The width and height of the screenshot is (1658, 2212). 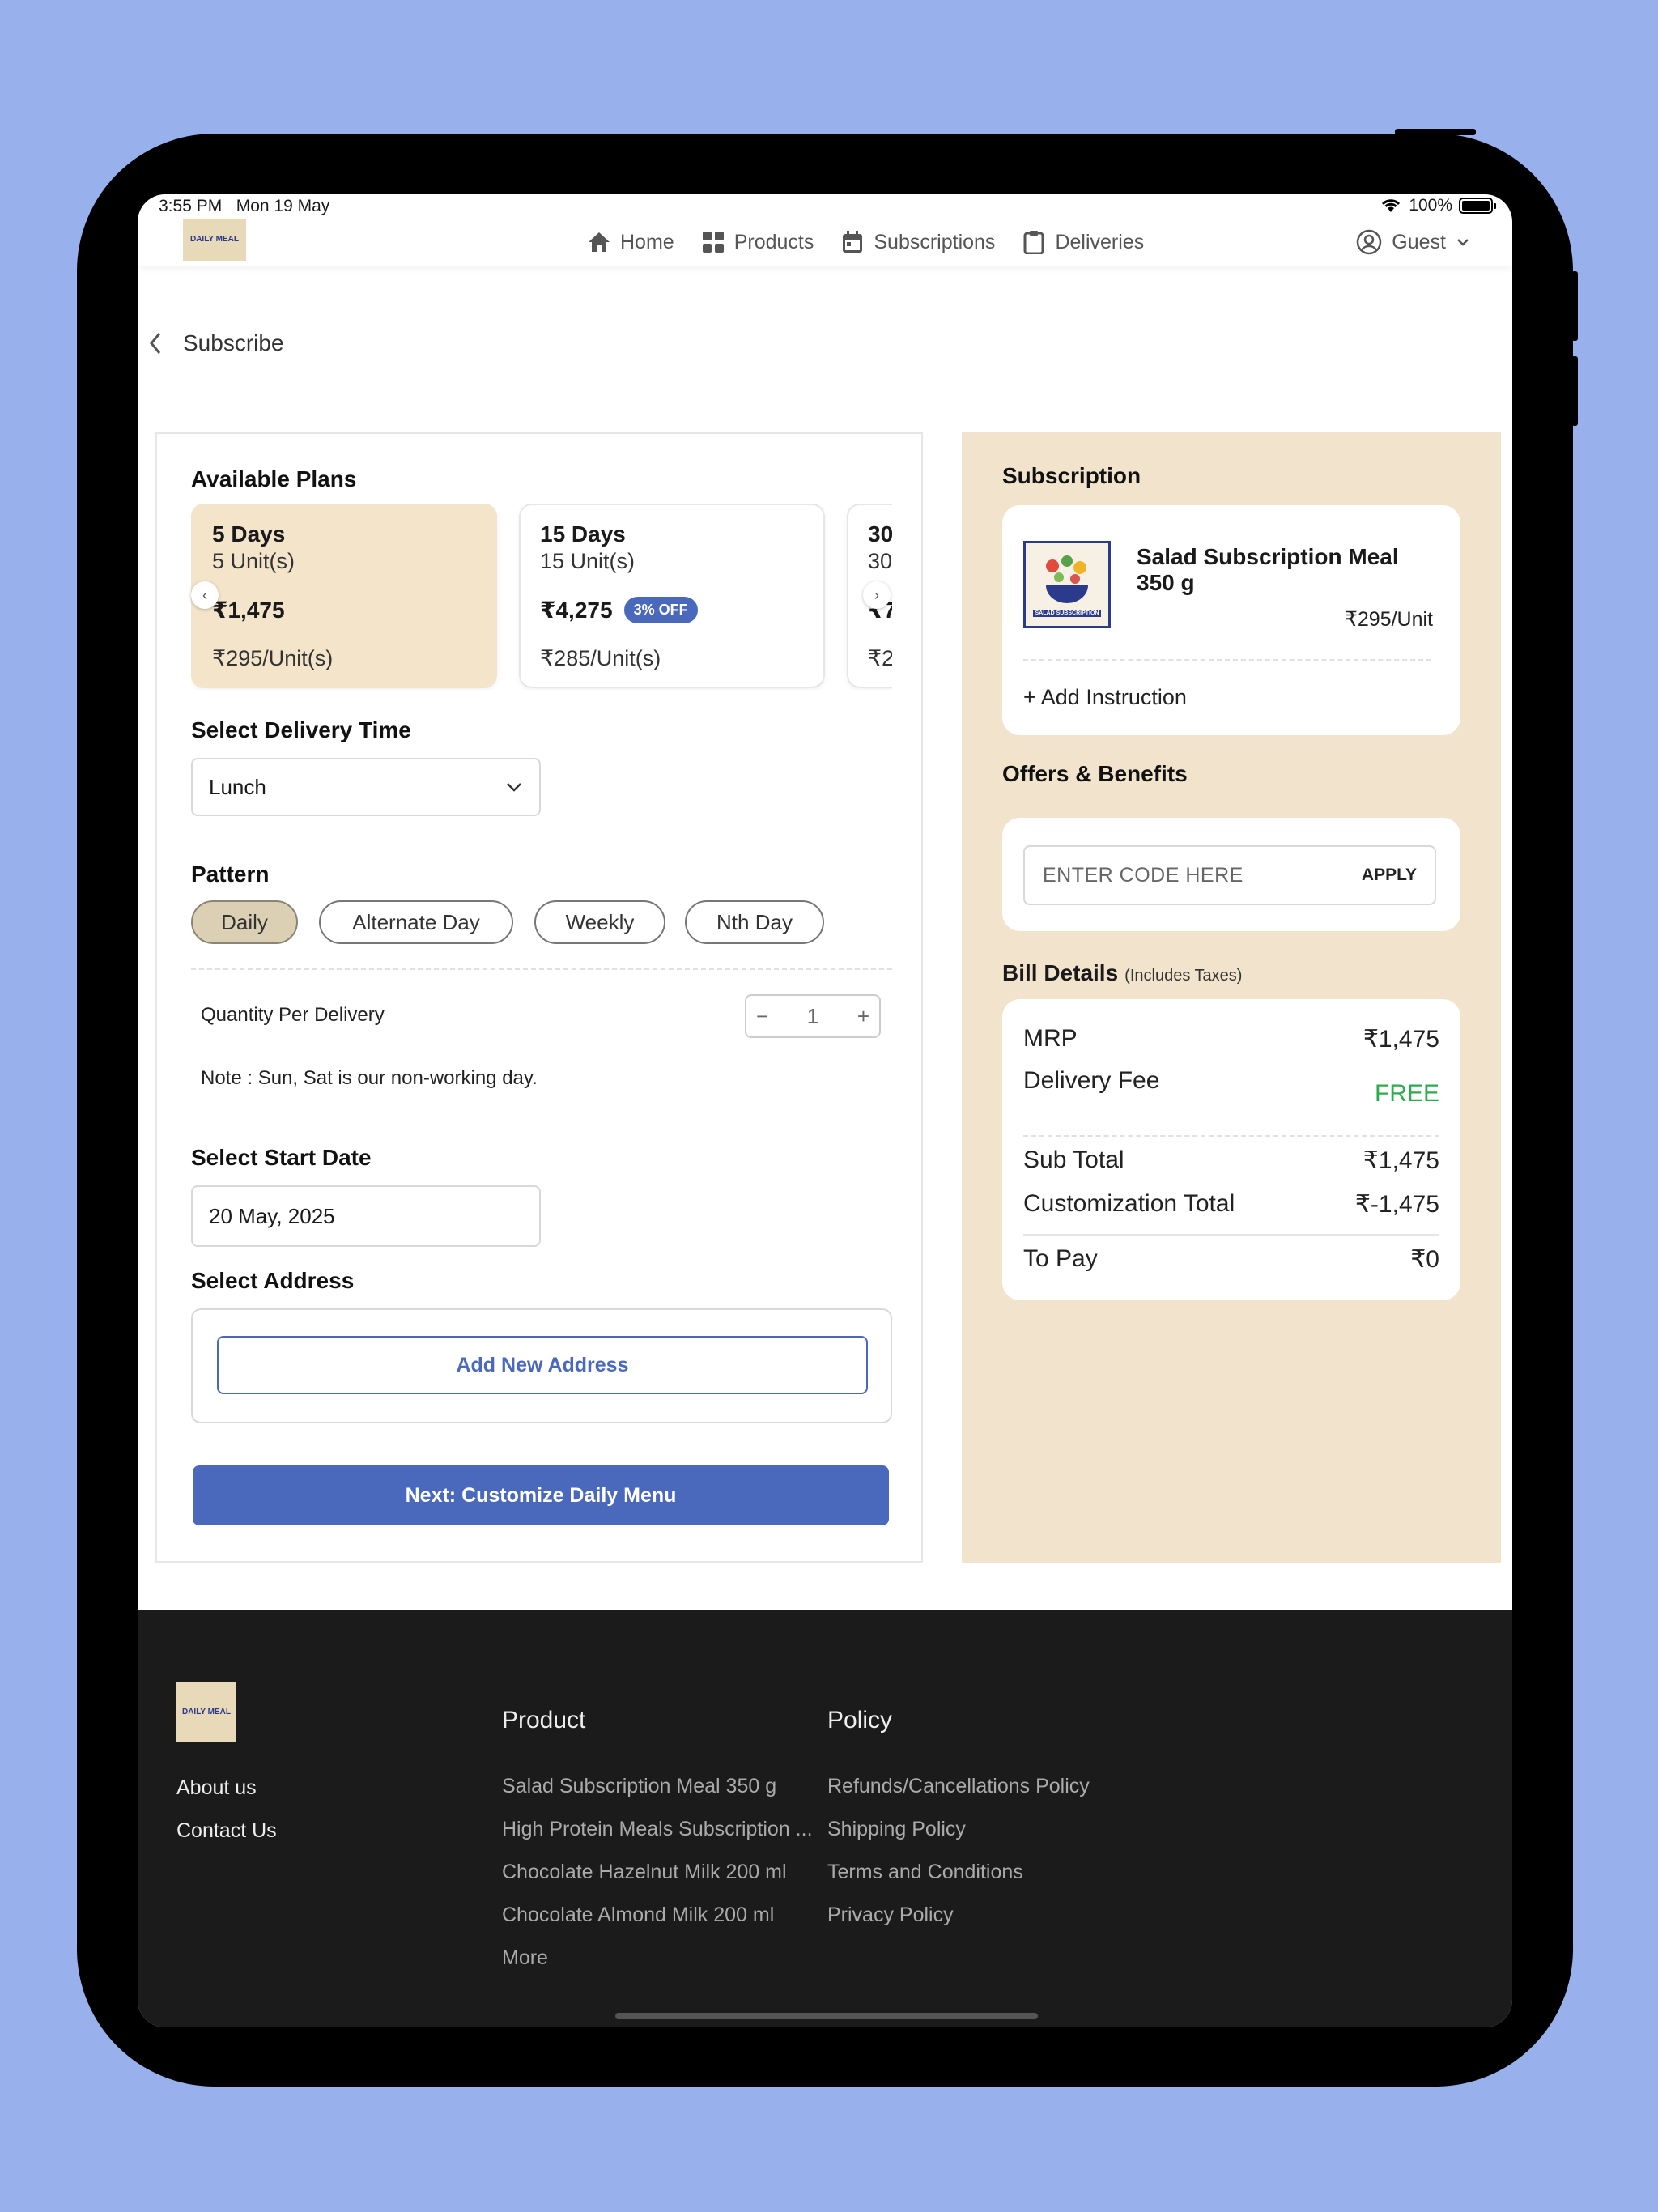 I want to click on home-indicator, so click(x=826, y=2016).